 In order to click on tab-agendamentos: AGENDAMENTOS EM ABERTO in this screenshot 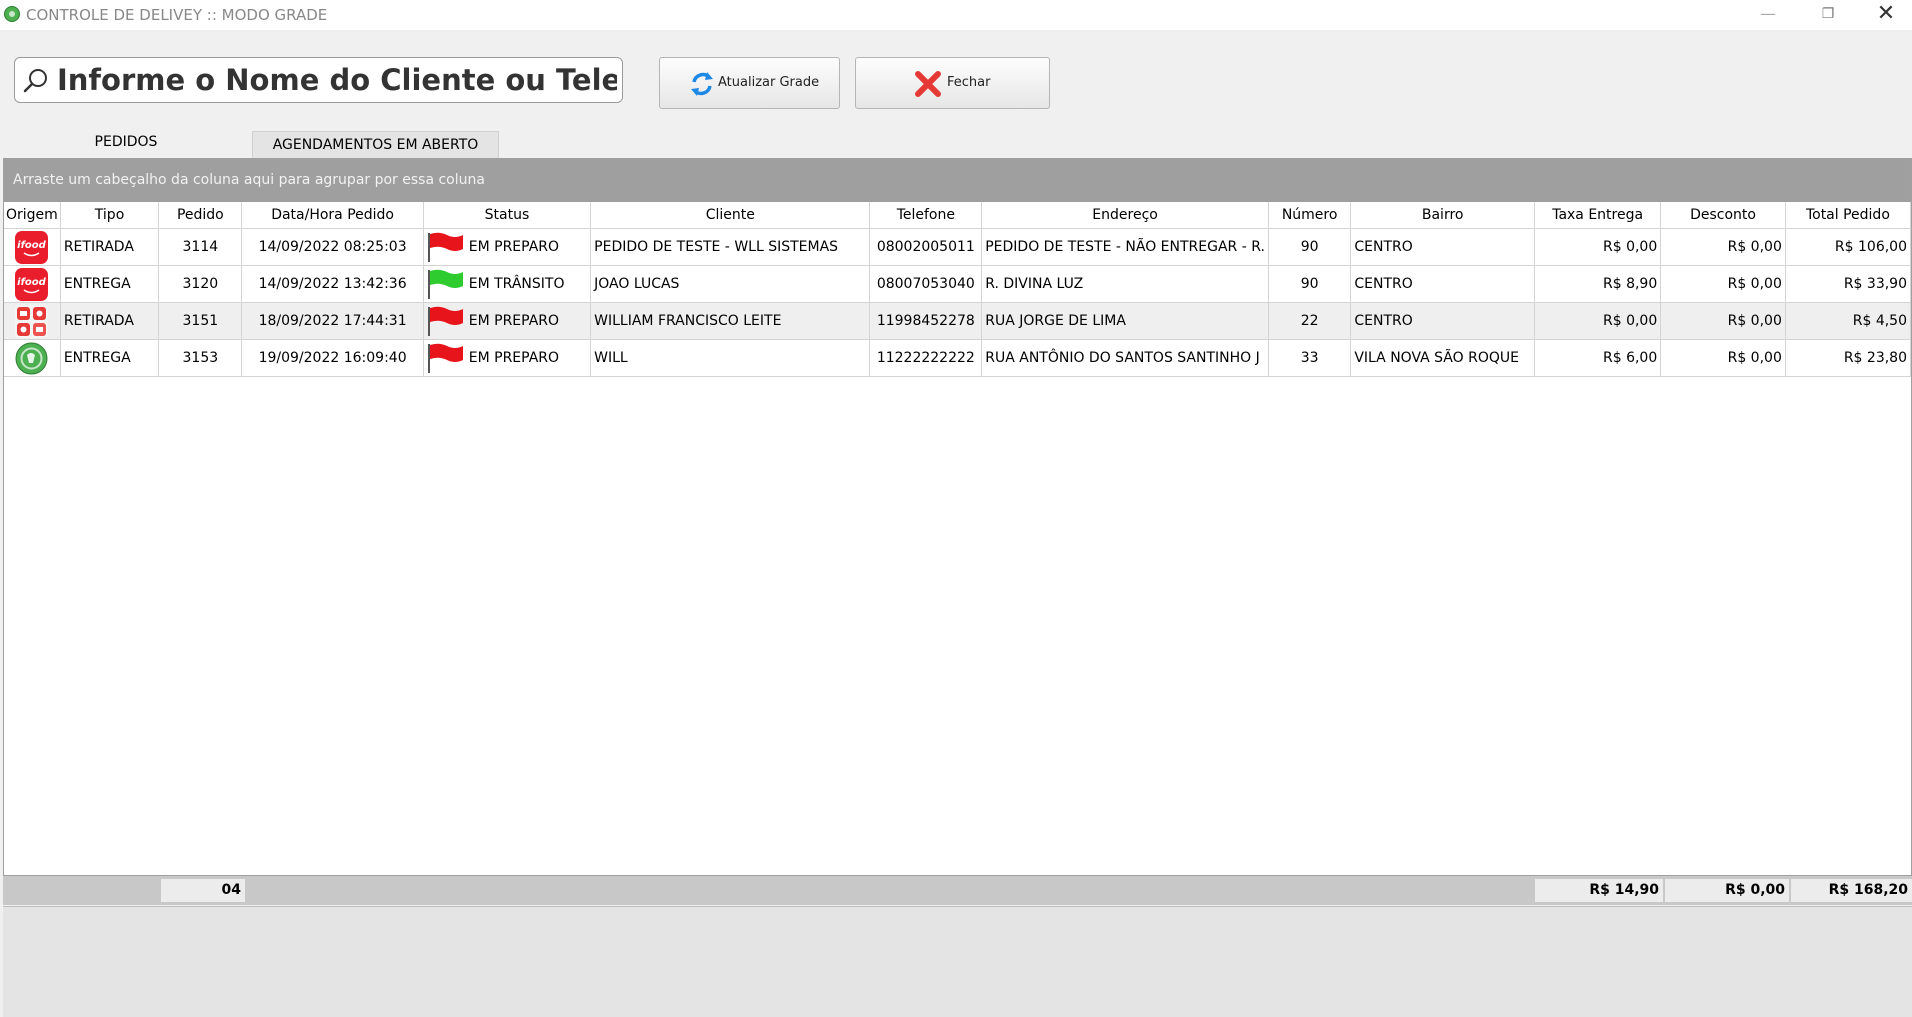, I will do `click(375, 145)`.